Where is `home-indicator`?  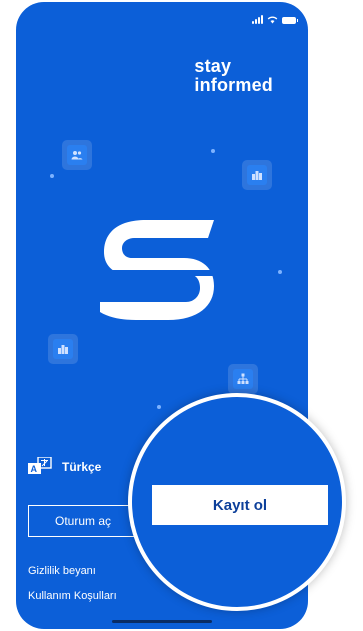
home-indicator is located at coordinates (162, 621).